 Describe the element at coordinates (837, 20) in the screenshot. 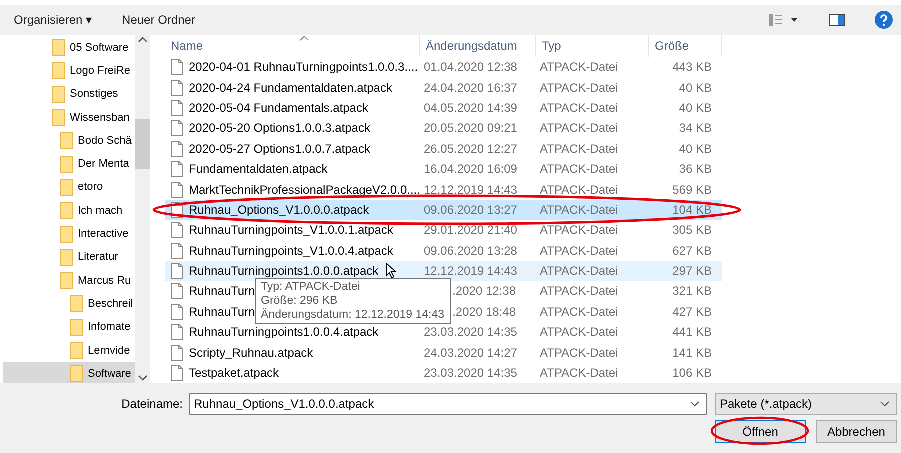

I see `preview-pane-icon` at that location.